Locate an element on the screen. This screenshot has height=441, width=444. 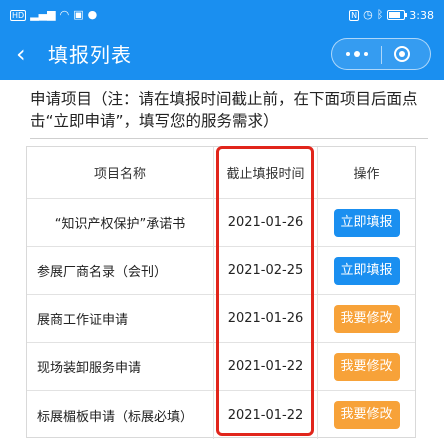
row-project-name: 展商工作证申请 is located at coordinates (83, 320).